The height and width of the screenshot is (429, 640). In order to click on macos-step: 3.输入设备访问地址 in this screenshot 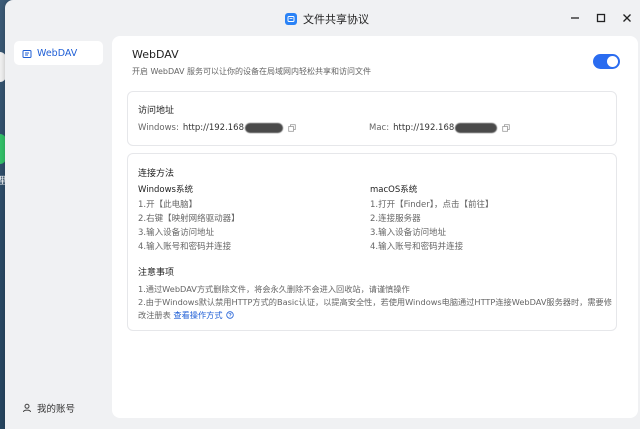, I will do `click(408, 233)`.